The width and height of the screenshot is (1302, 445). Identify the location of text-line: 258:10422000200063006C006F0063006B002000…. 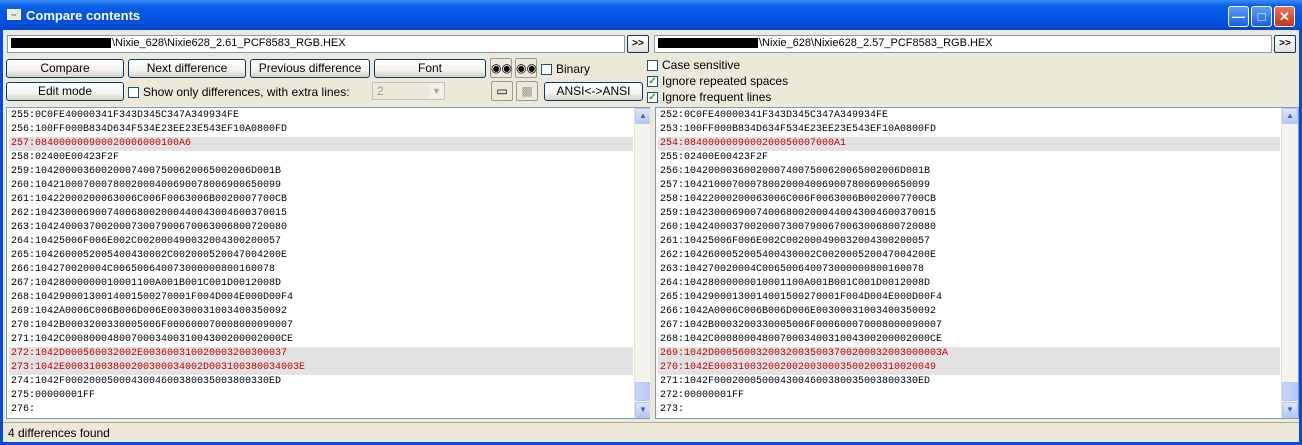
(969, 200).